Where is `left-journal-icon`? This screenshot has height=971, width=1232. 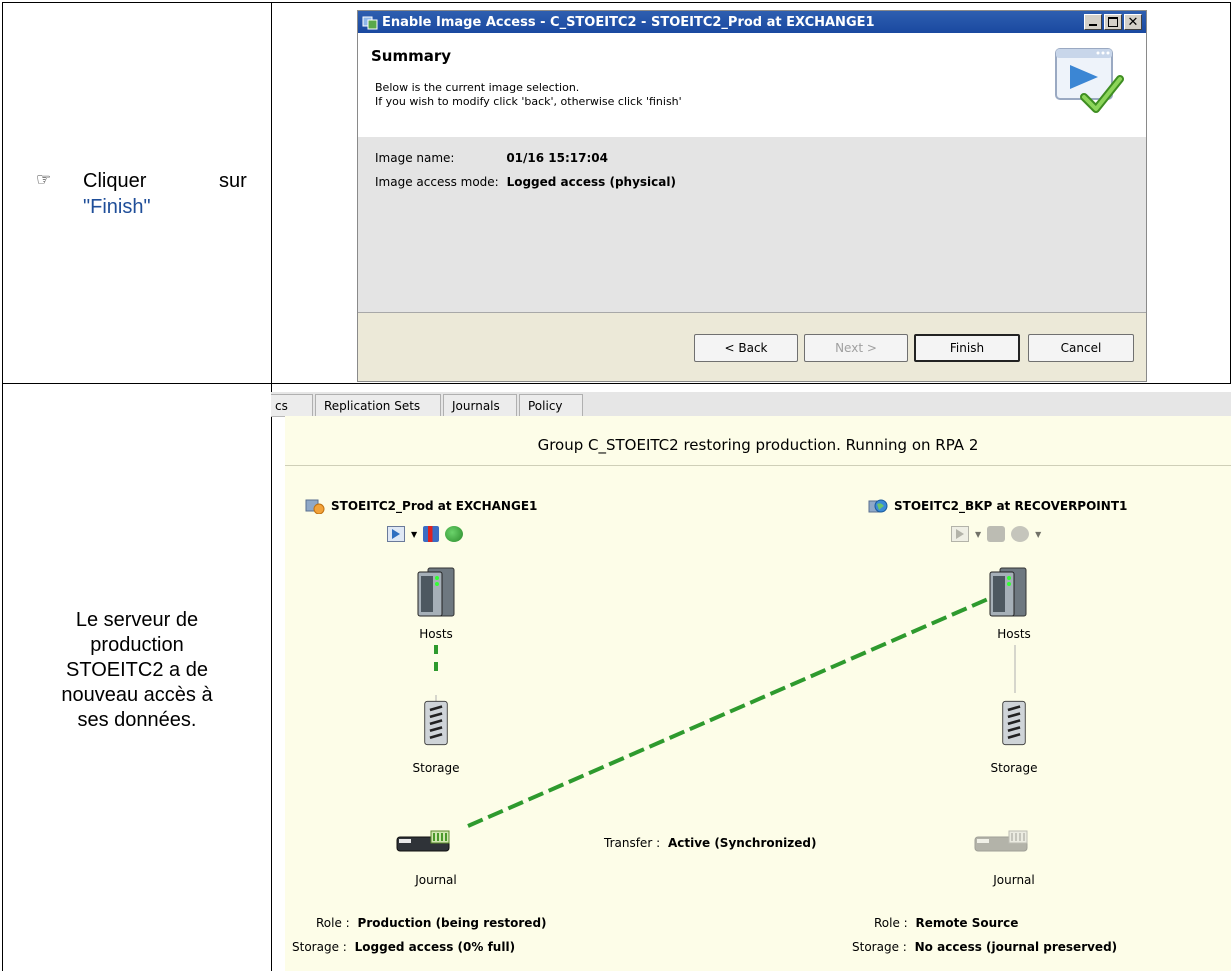 left-journal-icon is located at coordinates (423, 841).